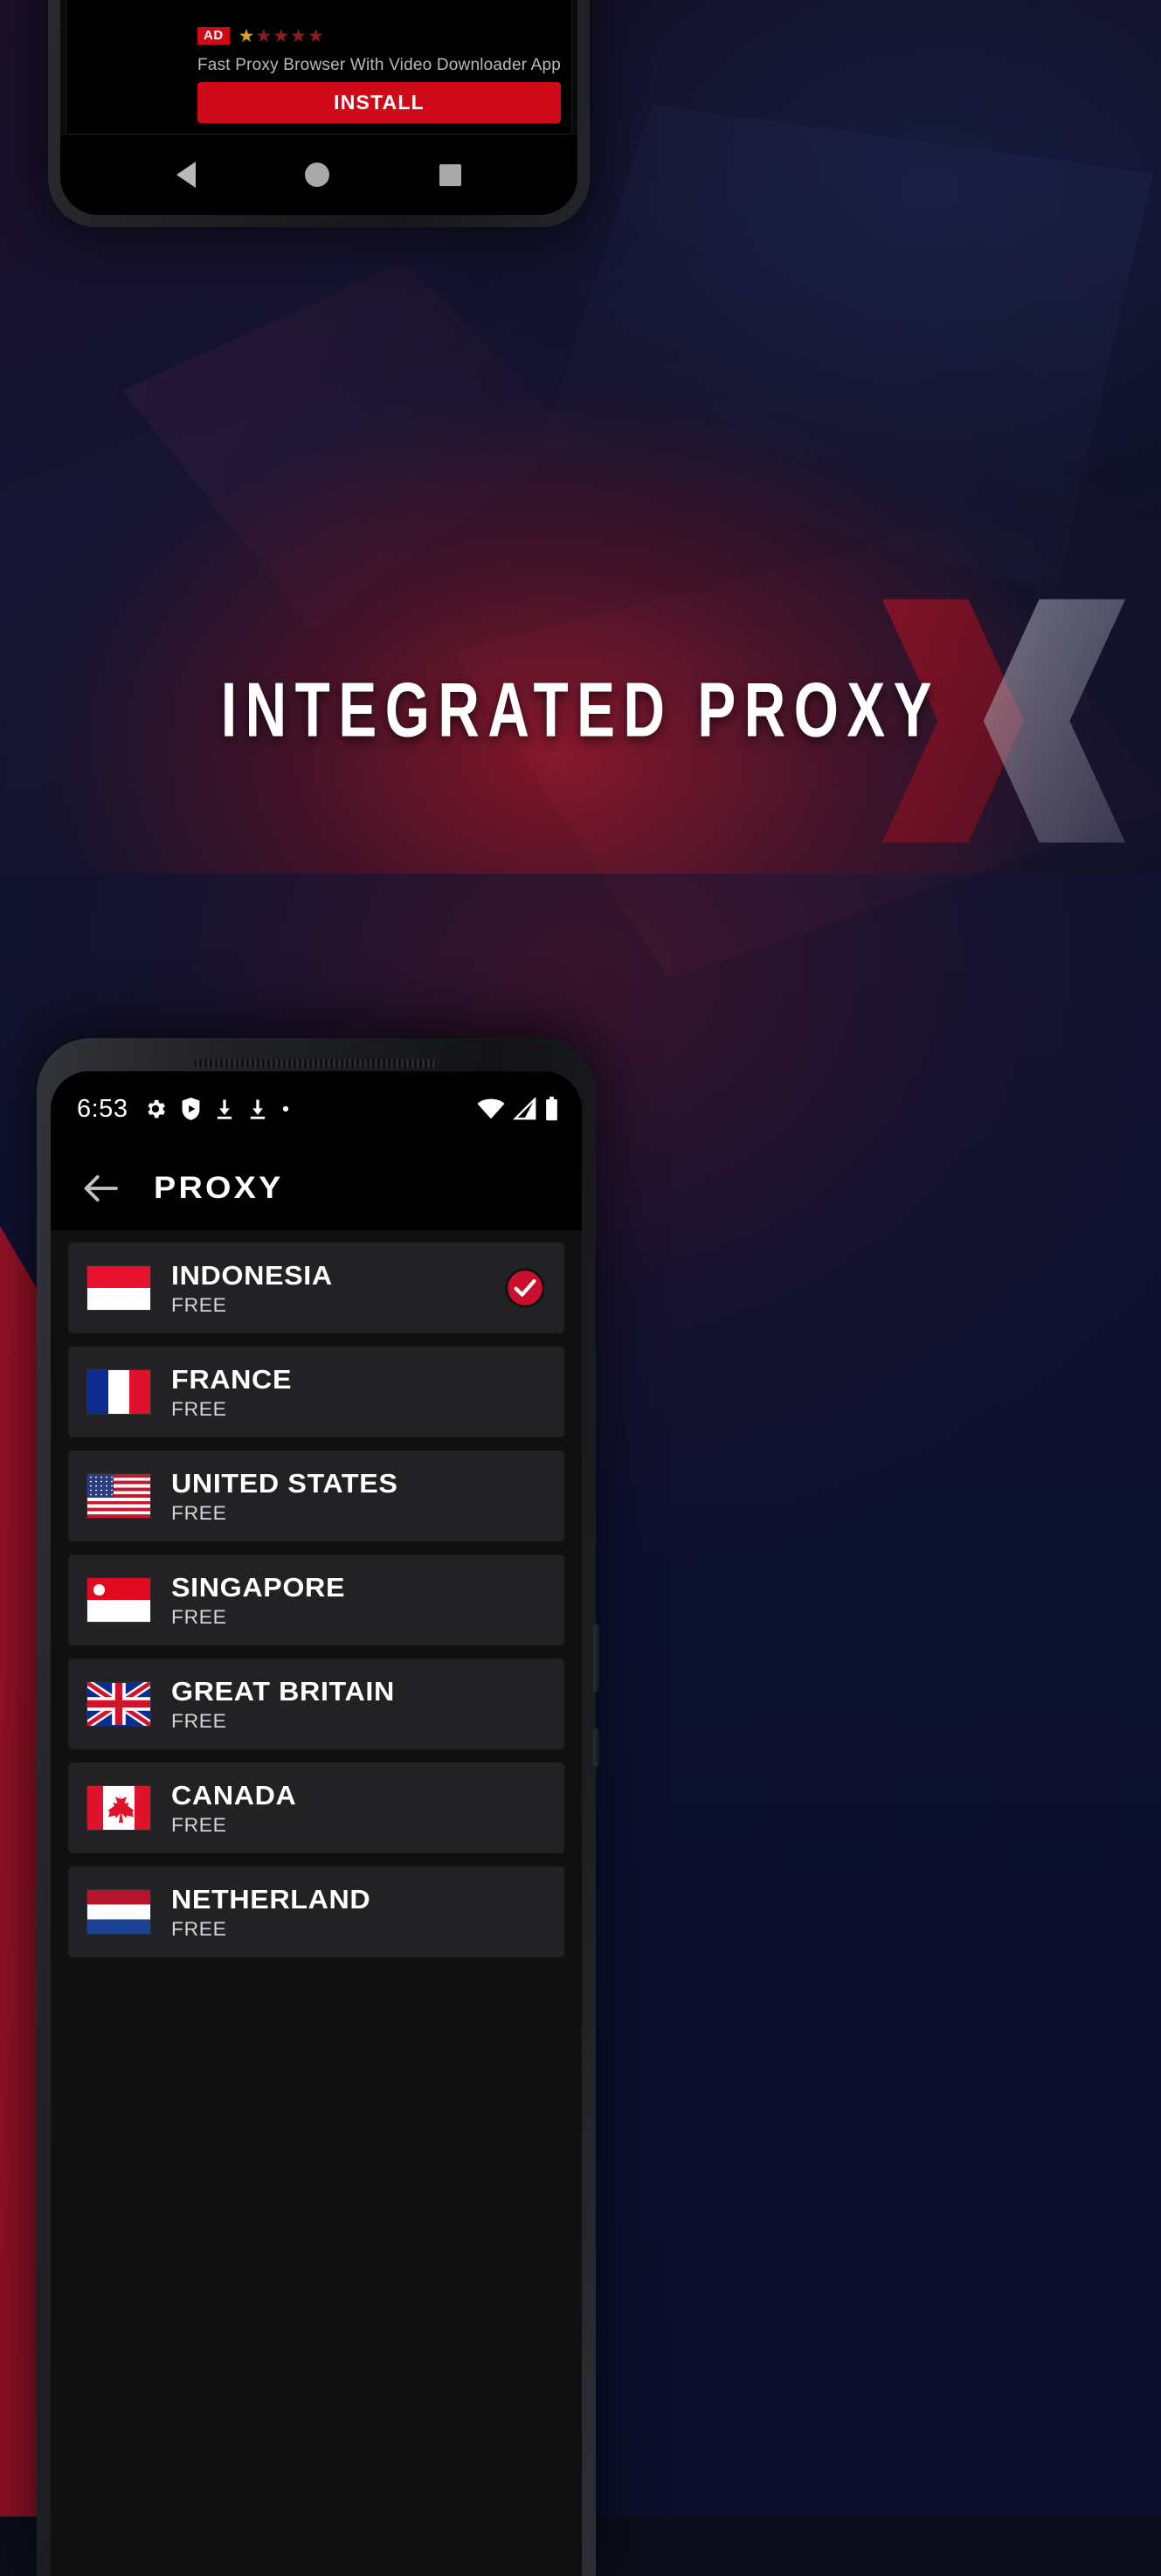  What do you see at coordinates (596, 1747) in the screenshot?
I see `power-button` at bounding box center [596, 1747].